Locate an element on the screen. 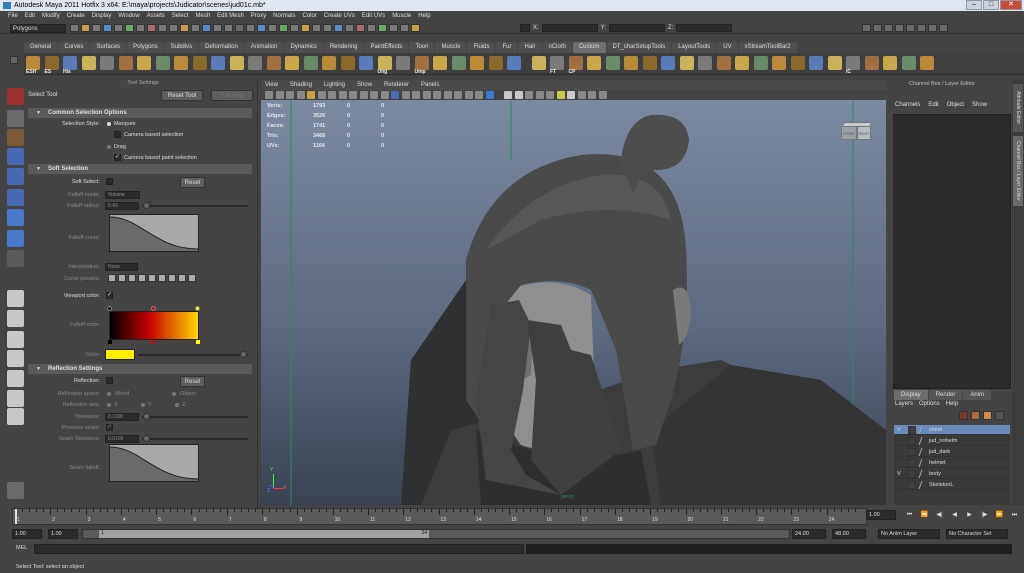  animation-end-field: 48.00 is located at coordinates (849, 534).